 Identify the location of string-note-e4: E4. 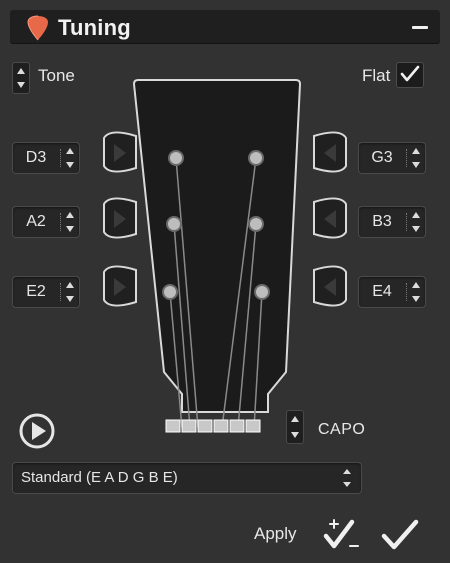
(392, 292).